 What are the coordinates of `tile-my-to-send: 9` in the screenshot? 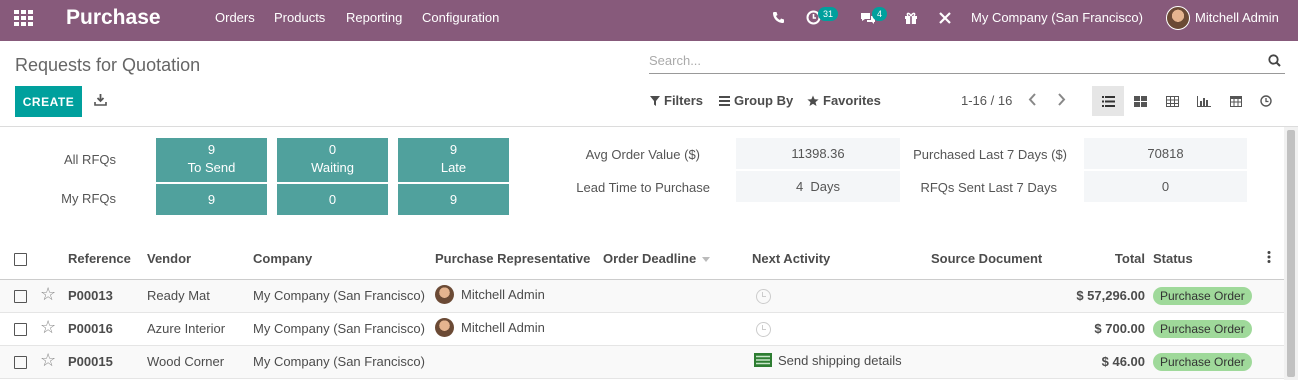 It's located at (211, 199).